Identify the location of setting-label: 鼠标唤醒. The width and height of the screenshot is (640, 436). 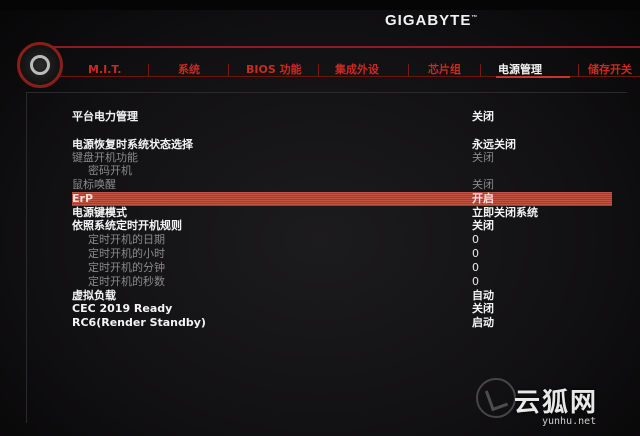
(94, 184).